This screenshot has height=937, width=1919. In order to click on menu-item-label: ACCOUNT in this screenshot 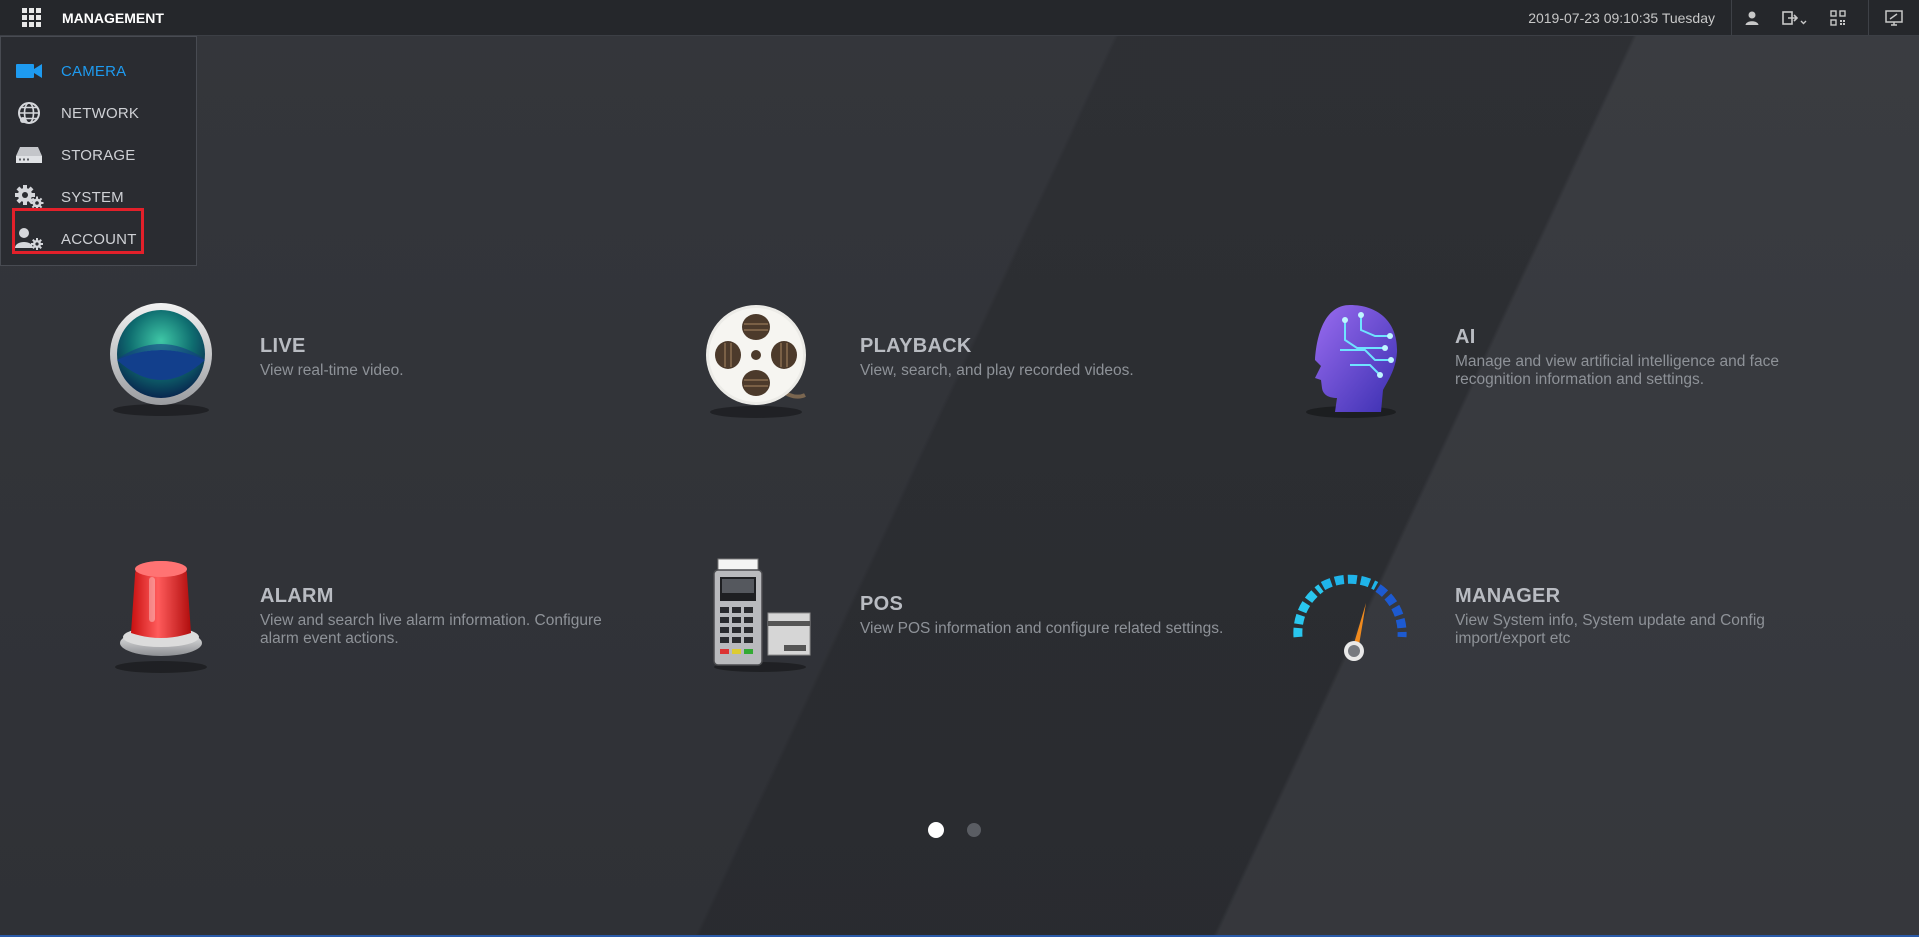, I will do `click(99, 239)`.